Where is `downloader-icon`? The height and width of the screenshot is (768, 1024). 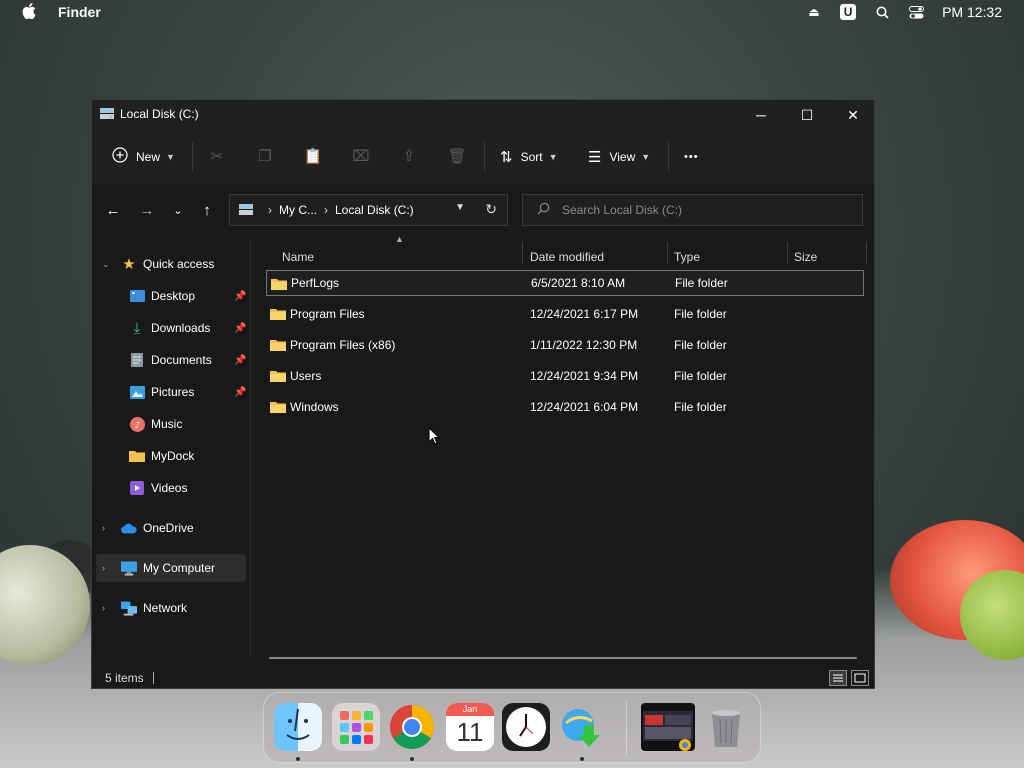 downloader-icon is located at coordinates (582, 727).